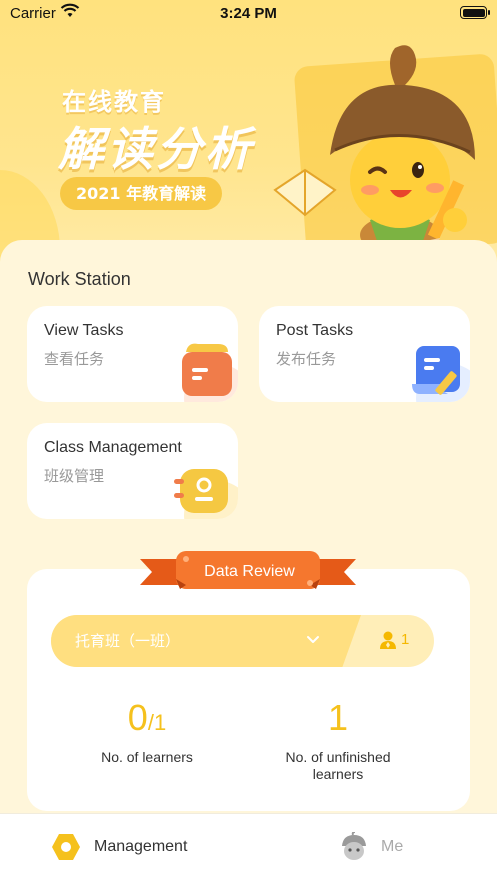  Describe the element at coordinates (364, 354) in the screenshot. I see `post-tasks-card: Post Tasks 发布任务` at that location.